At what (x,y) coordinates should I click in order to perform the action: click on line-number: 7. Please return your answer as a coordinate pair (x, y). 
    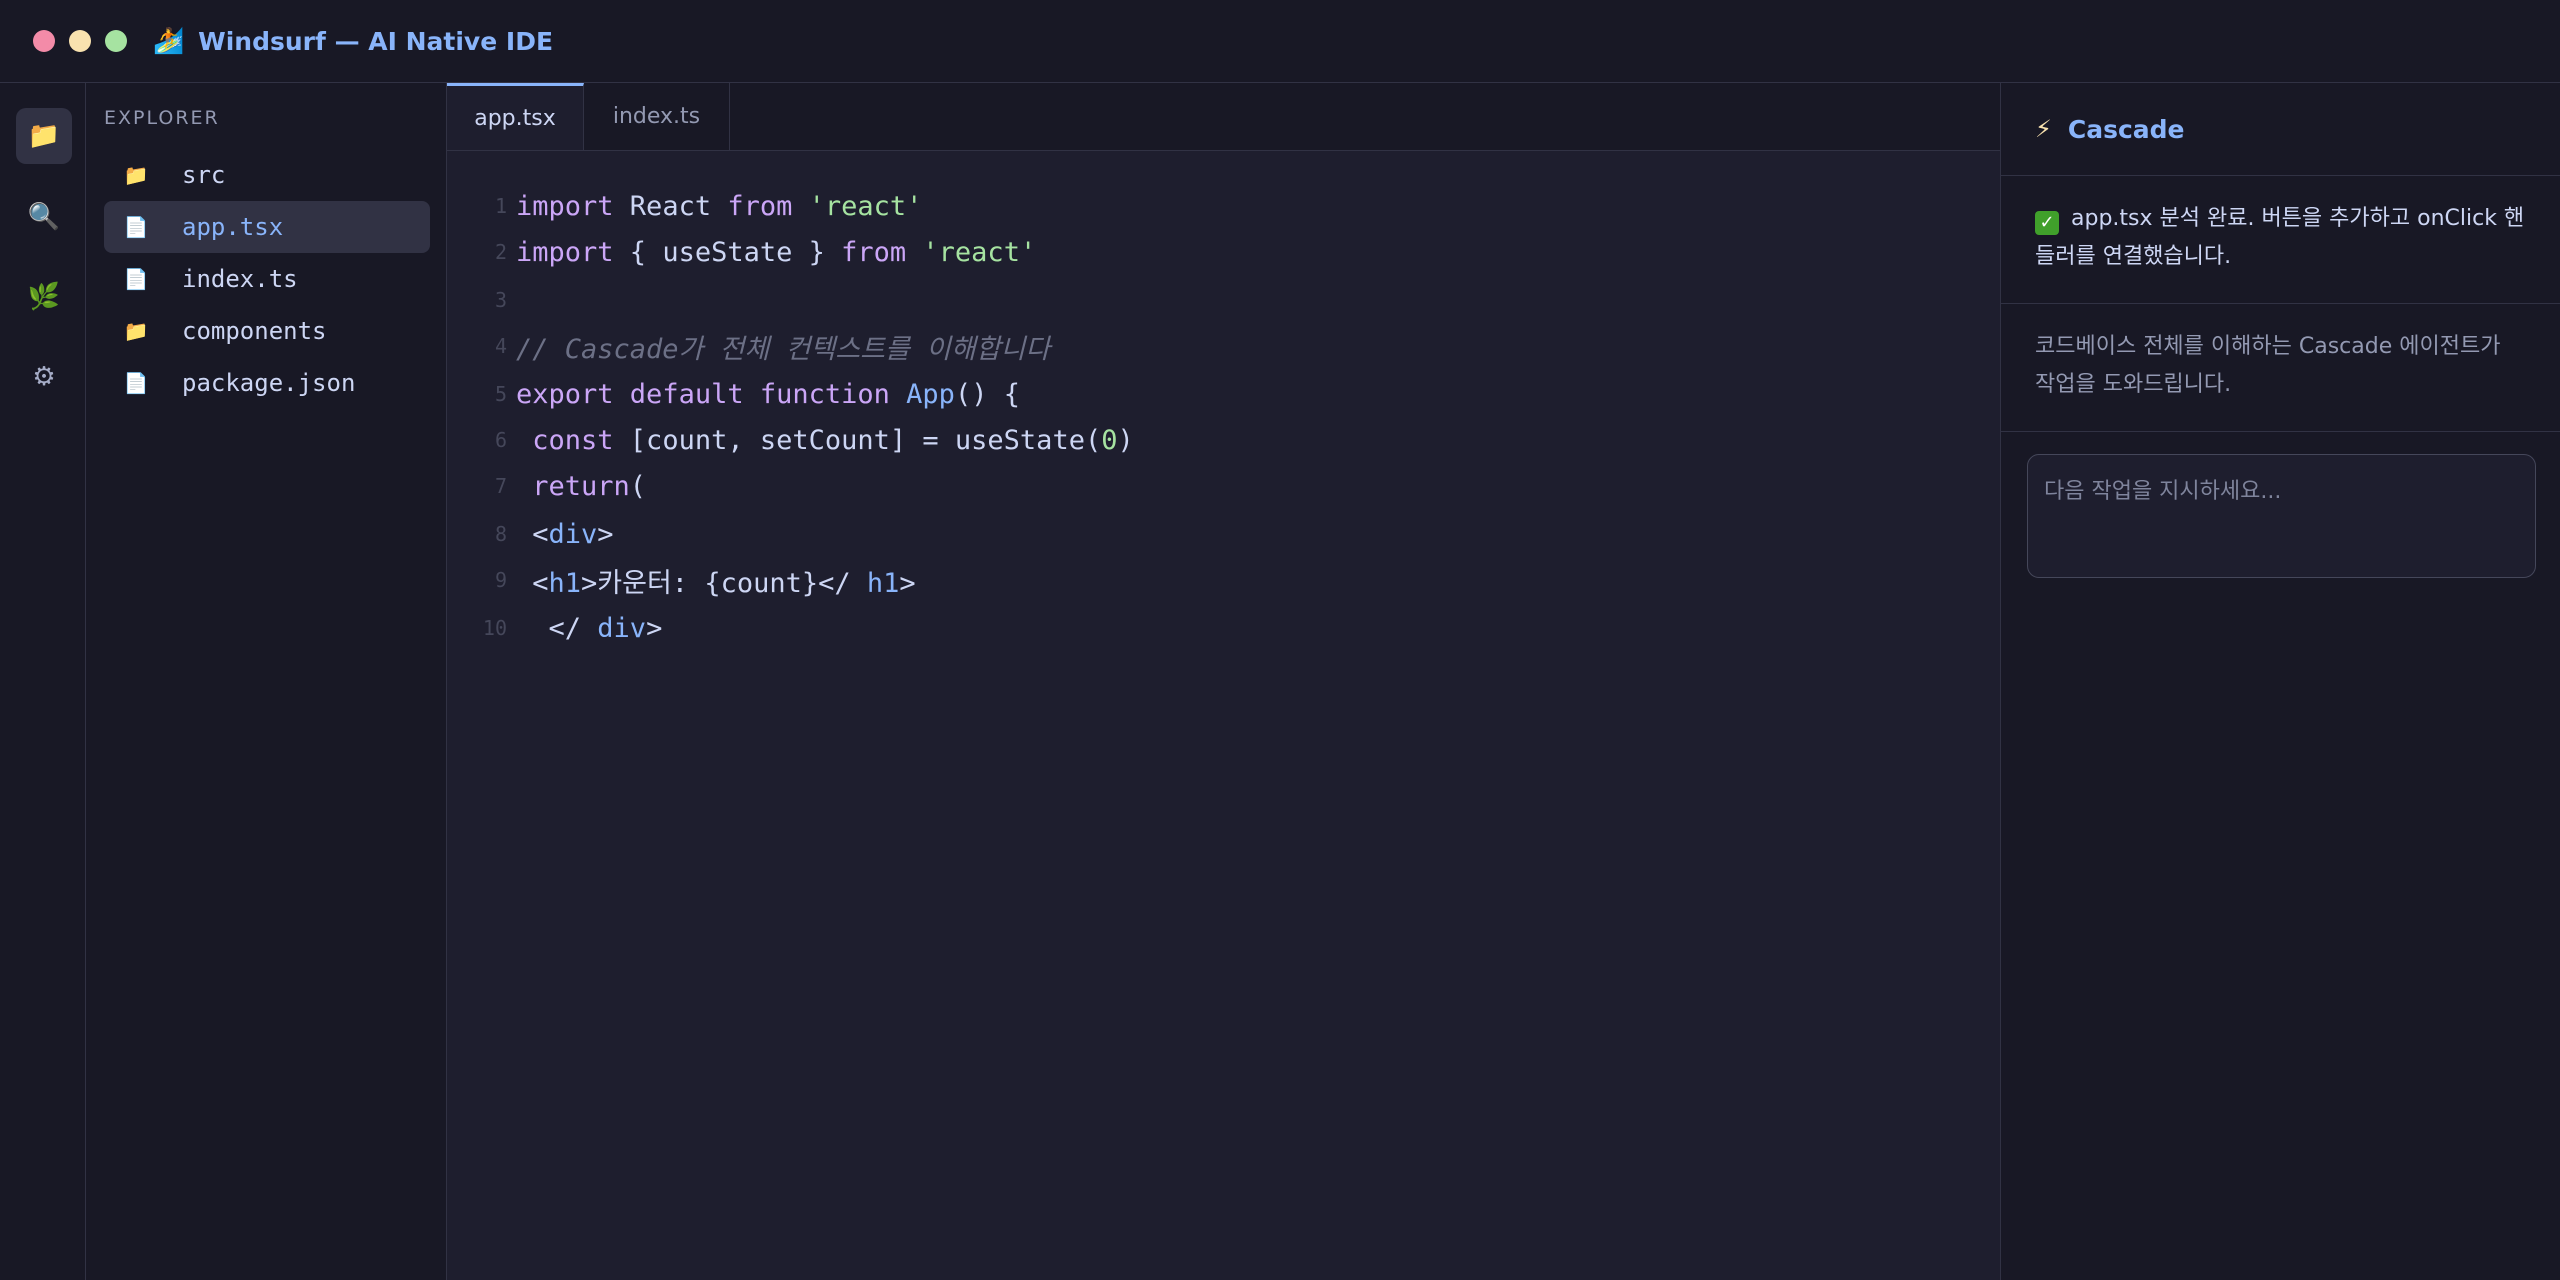
    Looking at the image, I should click on (500, 486).